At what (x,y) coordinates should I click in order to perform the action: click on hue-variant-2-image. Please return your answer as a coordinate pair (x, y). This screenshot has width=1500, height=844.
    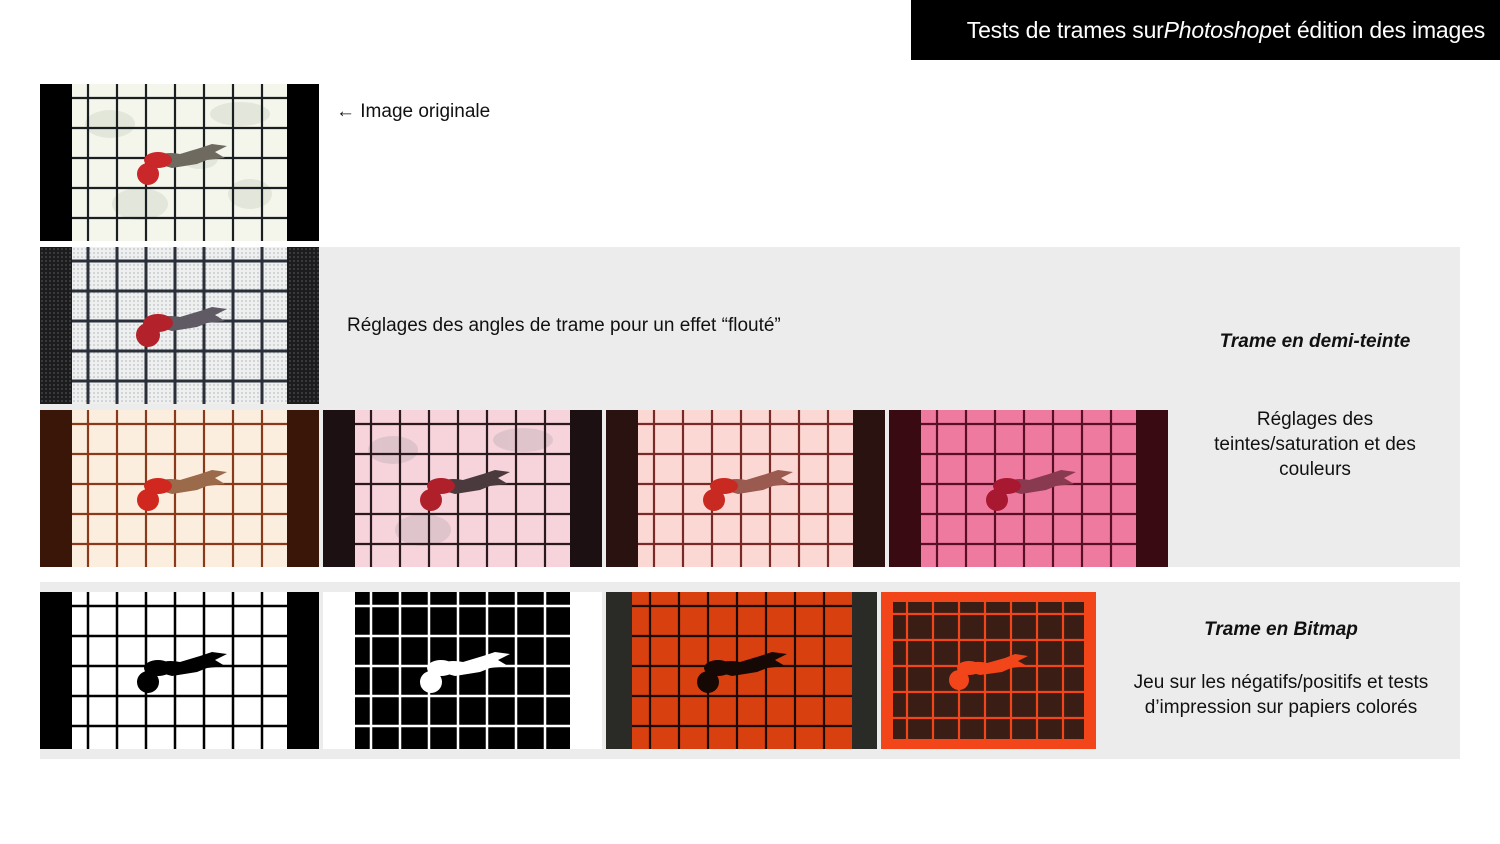
    Looking at the image, I should click on (462, 488).